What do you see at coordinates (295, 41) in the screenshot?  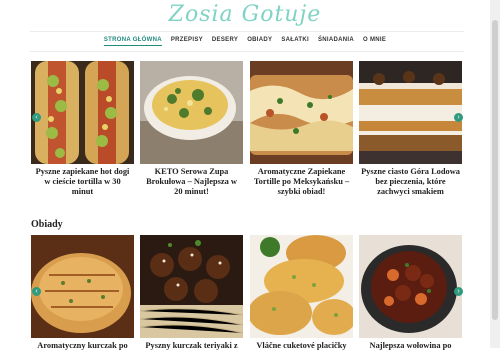 I see `nav-item-salatki: SAŁATKI` at bounding box center [295, 41].